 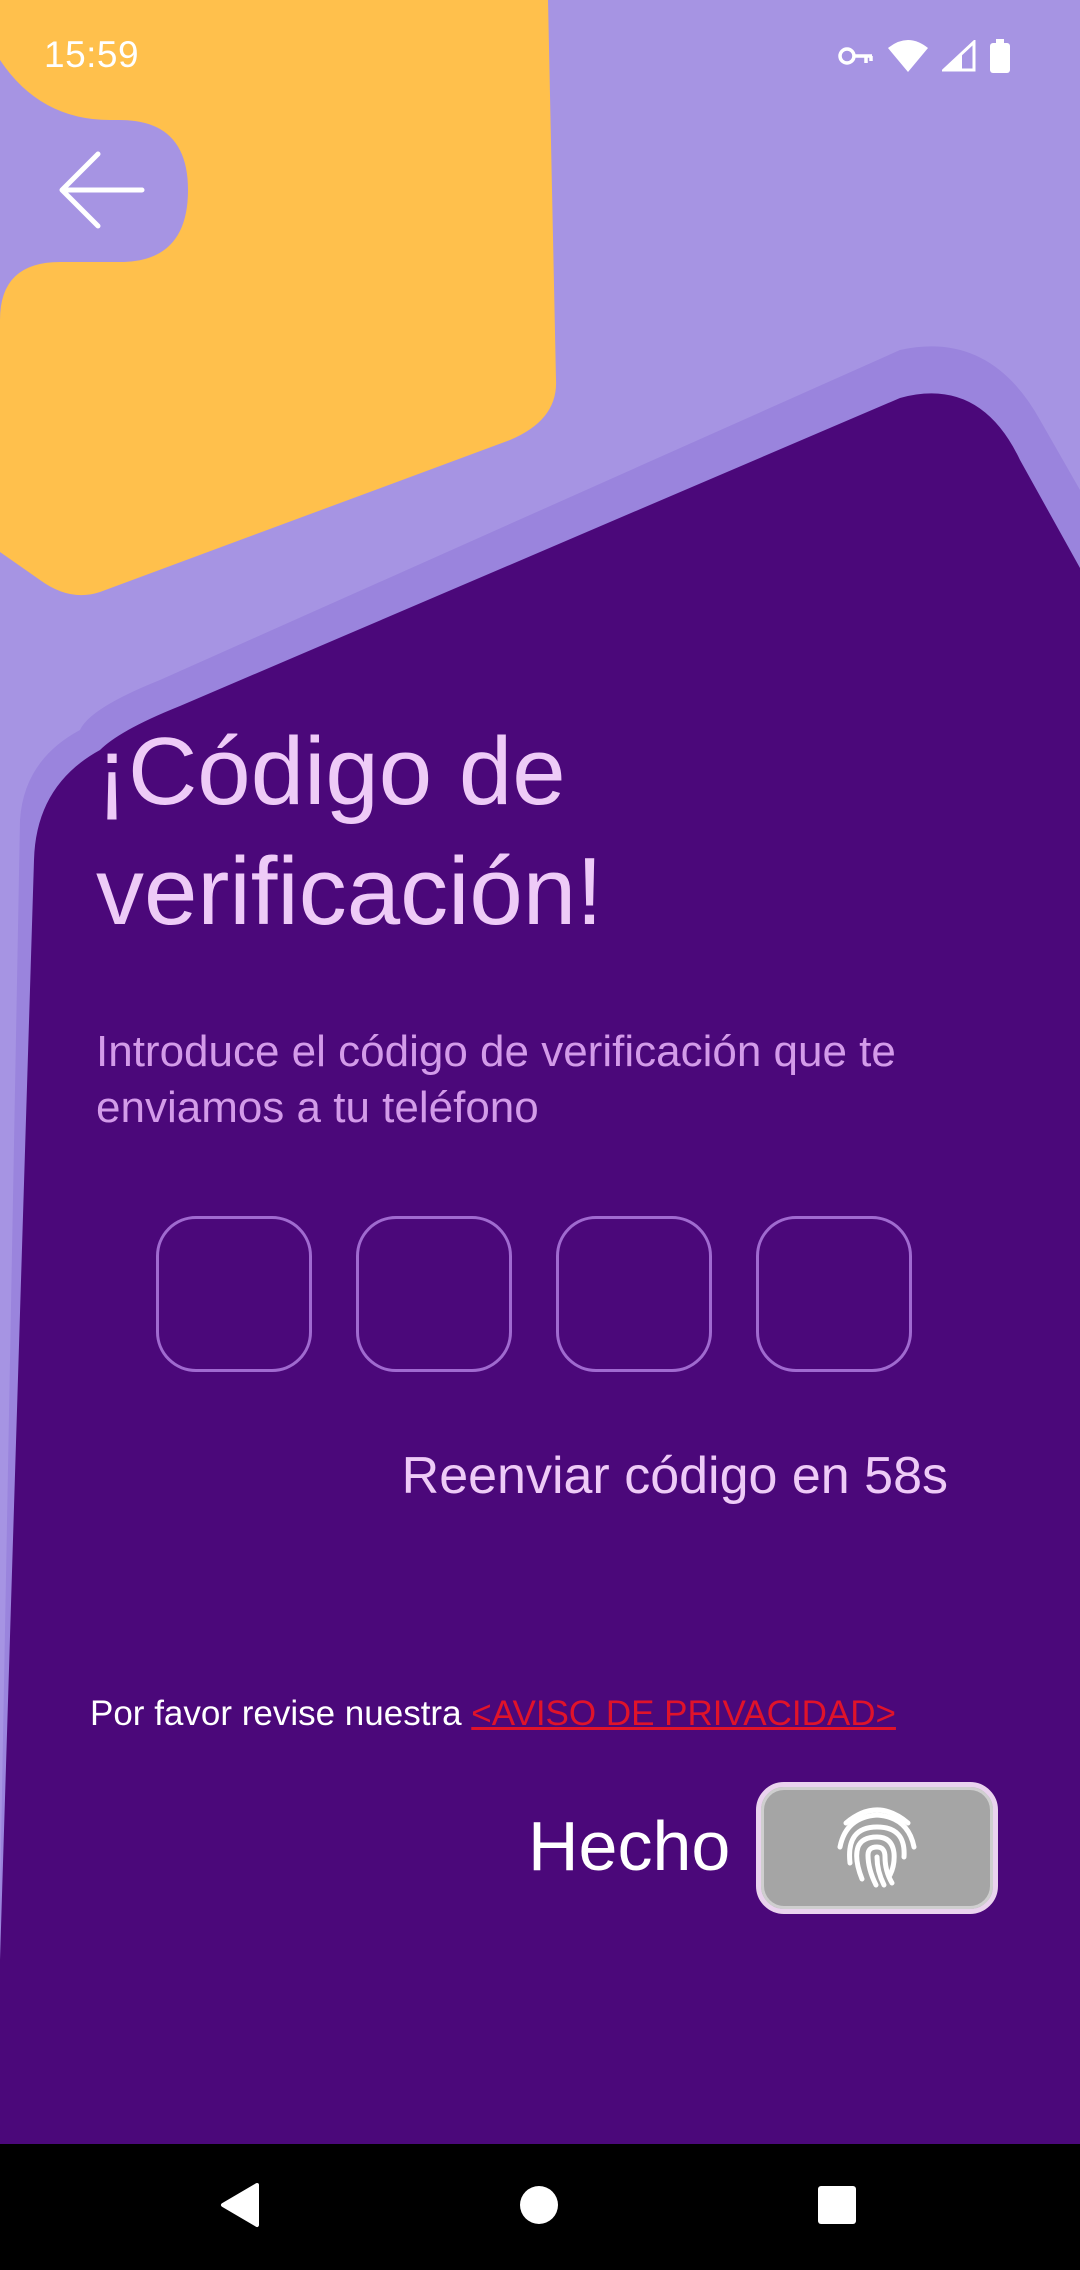 I want to click on system-nav-bar, so click(x=540, y=2207).